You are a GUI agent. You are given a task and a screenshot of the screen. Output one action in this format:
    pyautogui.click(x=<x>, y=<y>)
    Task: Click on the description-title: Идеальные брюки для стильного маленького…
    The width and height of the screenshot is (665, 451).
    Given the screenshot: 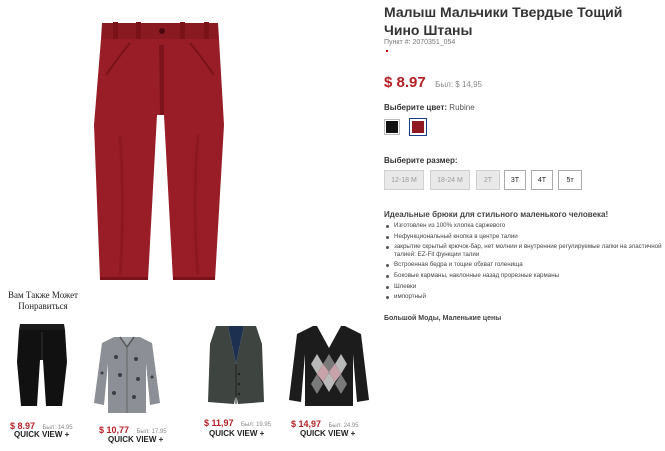 What is the action you would take?
    pyautogui.click(x=496, y=214)
    